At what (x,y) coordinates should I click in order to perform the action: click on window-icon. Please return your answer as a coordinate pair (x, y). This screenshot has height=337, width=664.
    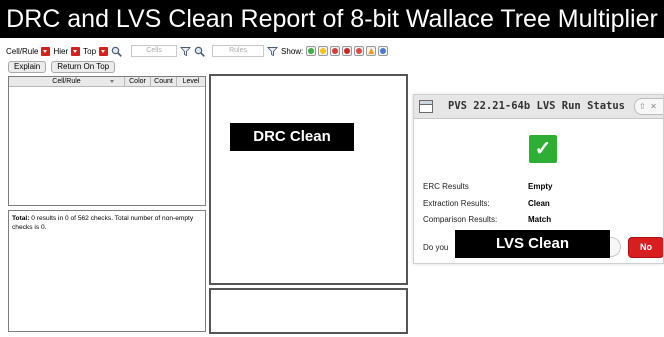
    Looking at the image, I should click on (426, 106).